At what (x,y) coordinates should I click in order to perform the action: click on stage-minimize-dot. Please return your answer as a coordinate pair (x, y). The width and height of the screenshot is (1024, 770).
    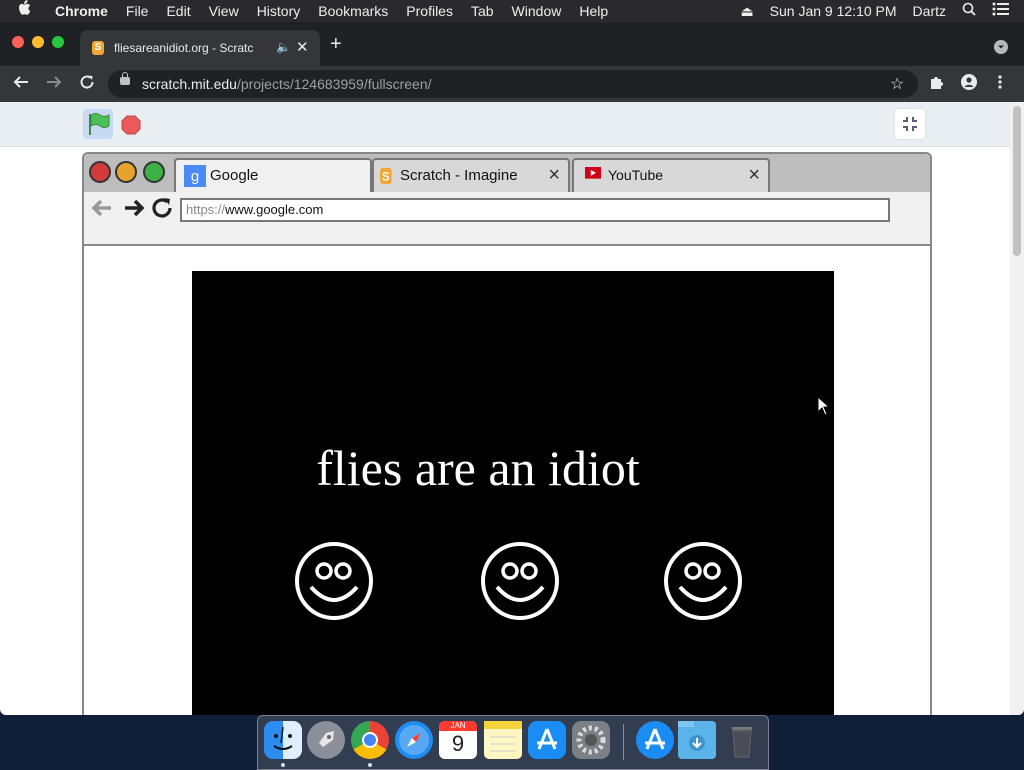
    Looking at the image, I should click on (126, 172).